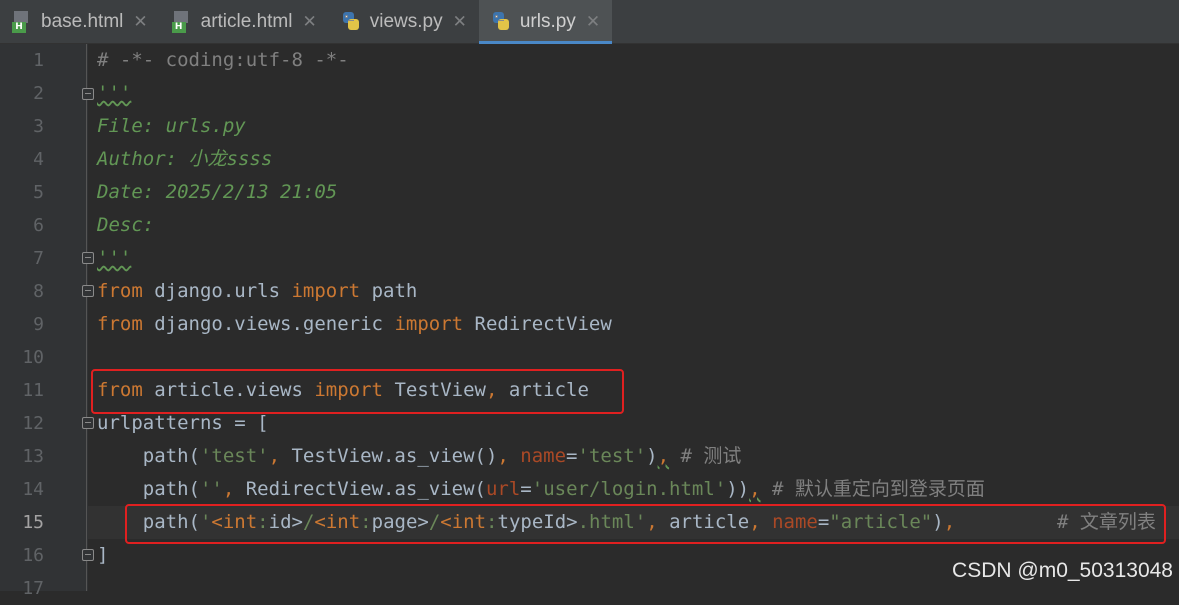  What do you see at coordinates (211, 489) in the screenshot?
I see `string-literal: ''` at bounding box center [211, 489].